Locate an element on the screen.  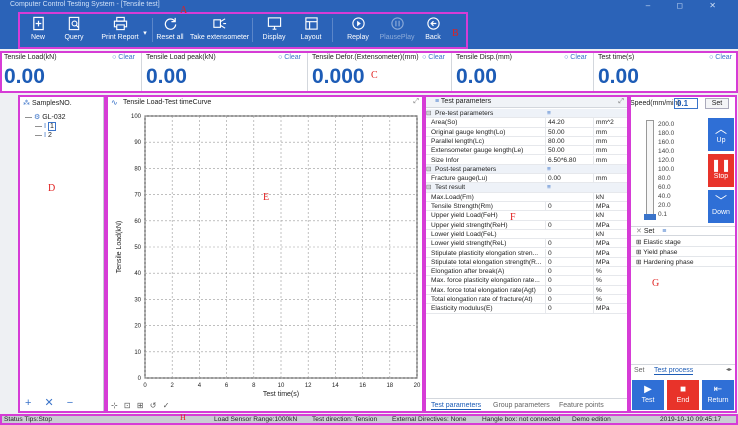
params-group-row: Pre-test parameters ≡ ⊟ is located at coordinates (526, 114).